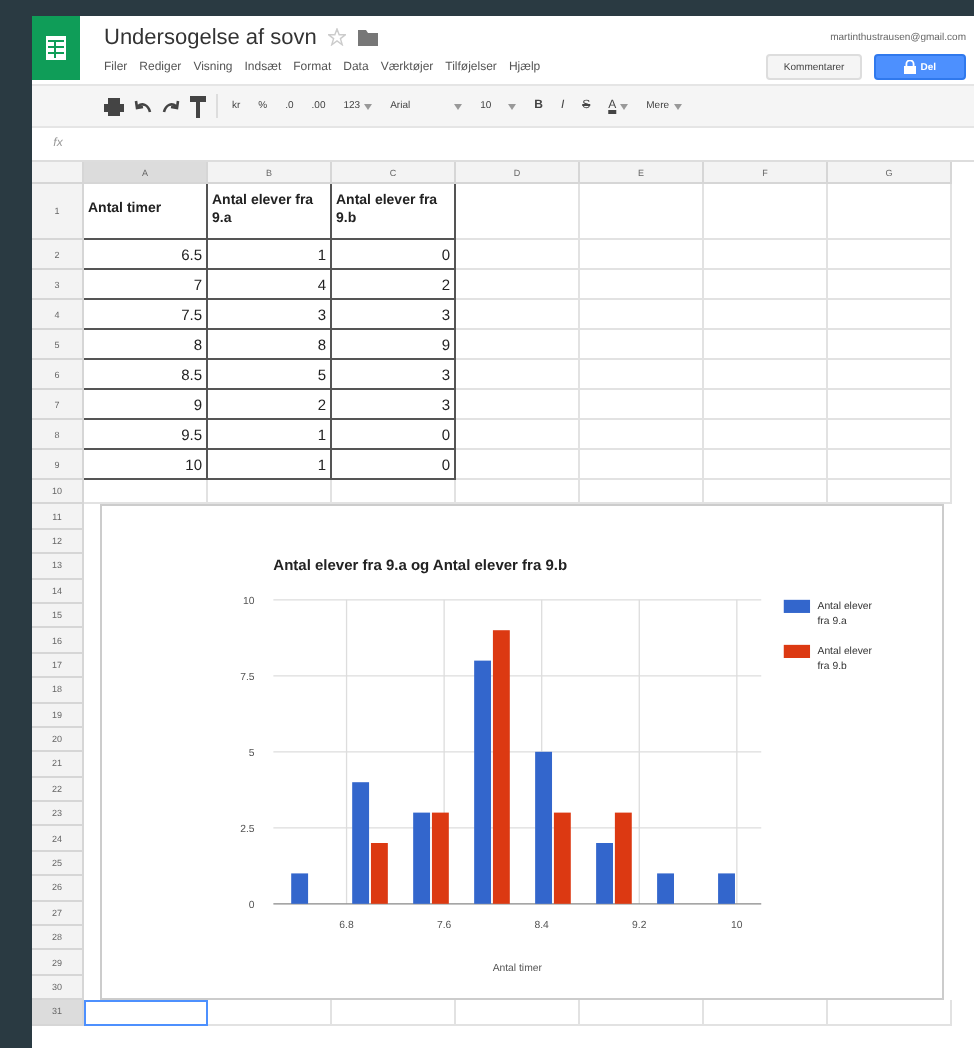 The height and width of the screenshot is (1048, 974). I want to click on paint-format-icon, so click(198, 106).